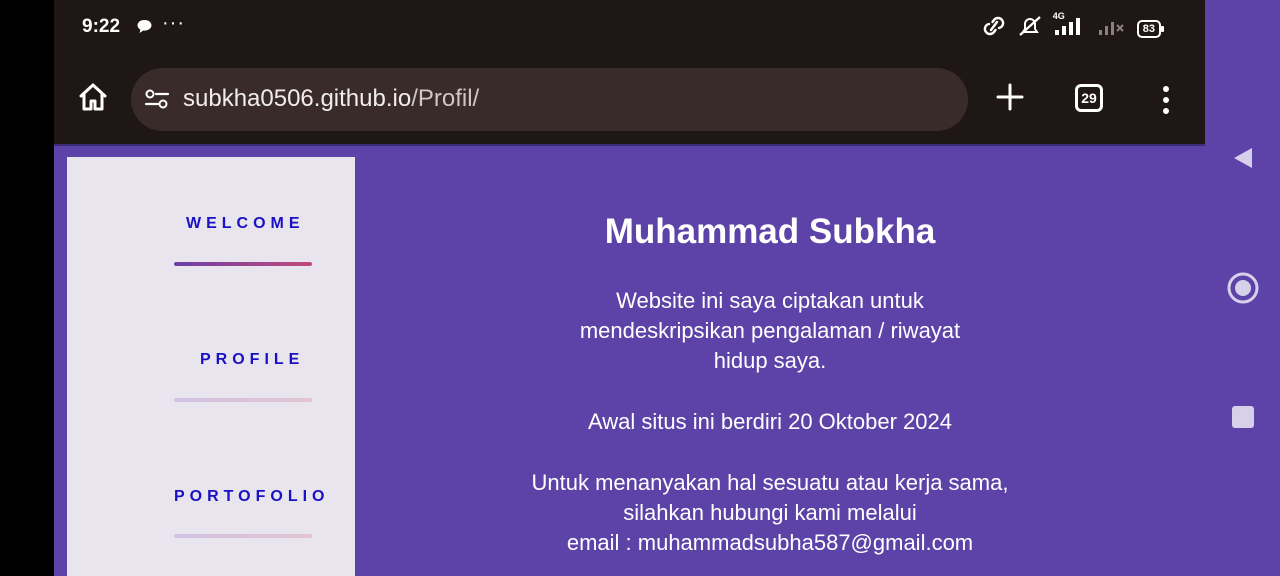  Describe the element at coordinates (101, 26) in the screenshot. I see `status-time: 9:22` at that location.